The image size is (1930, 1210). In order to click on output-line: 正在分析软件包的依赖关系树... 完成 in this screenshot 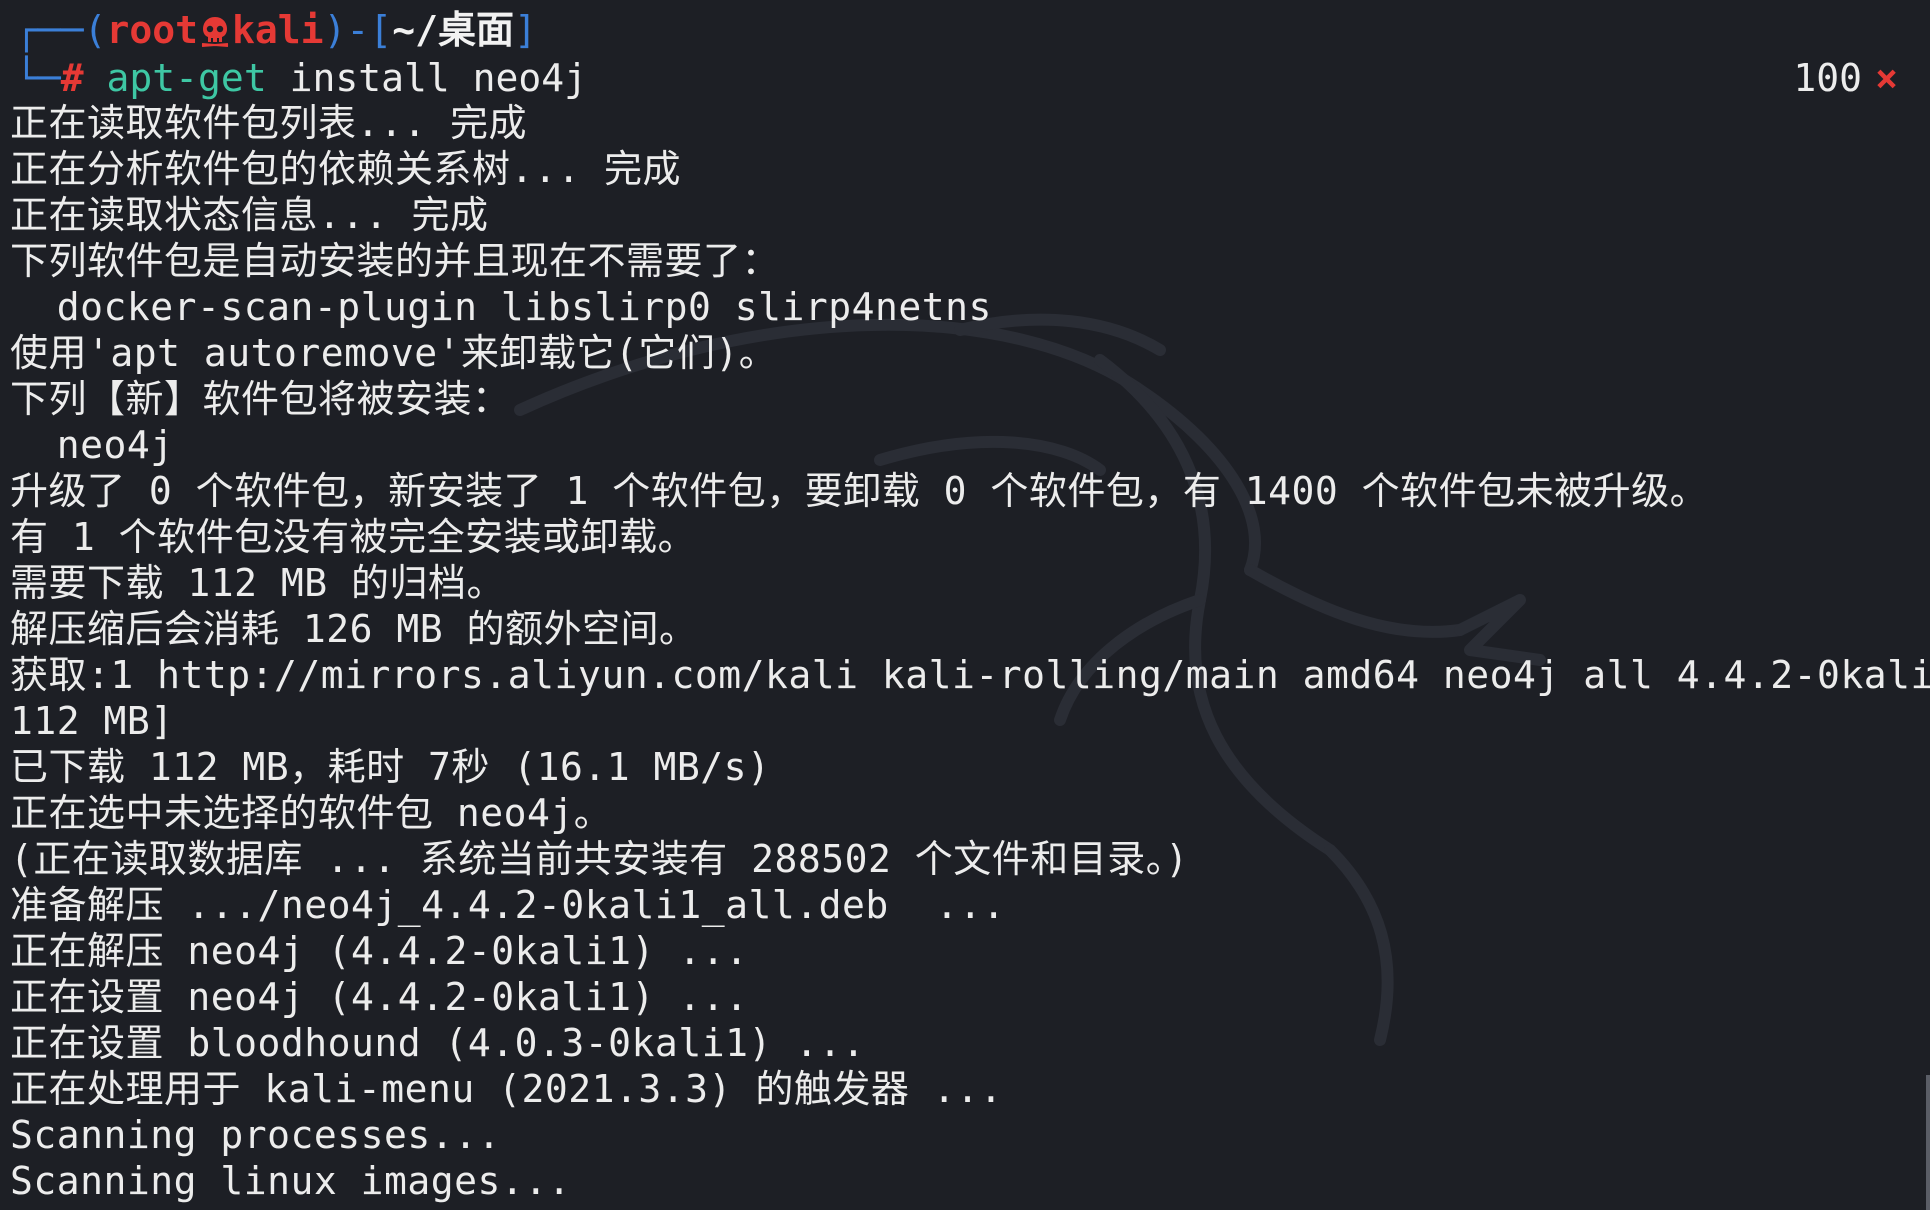, I will do `click(346, 169)`.